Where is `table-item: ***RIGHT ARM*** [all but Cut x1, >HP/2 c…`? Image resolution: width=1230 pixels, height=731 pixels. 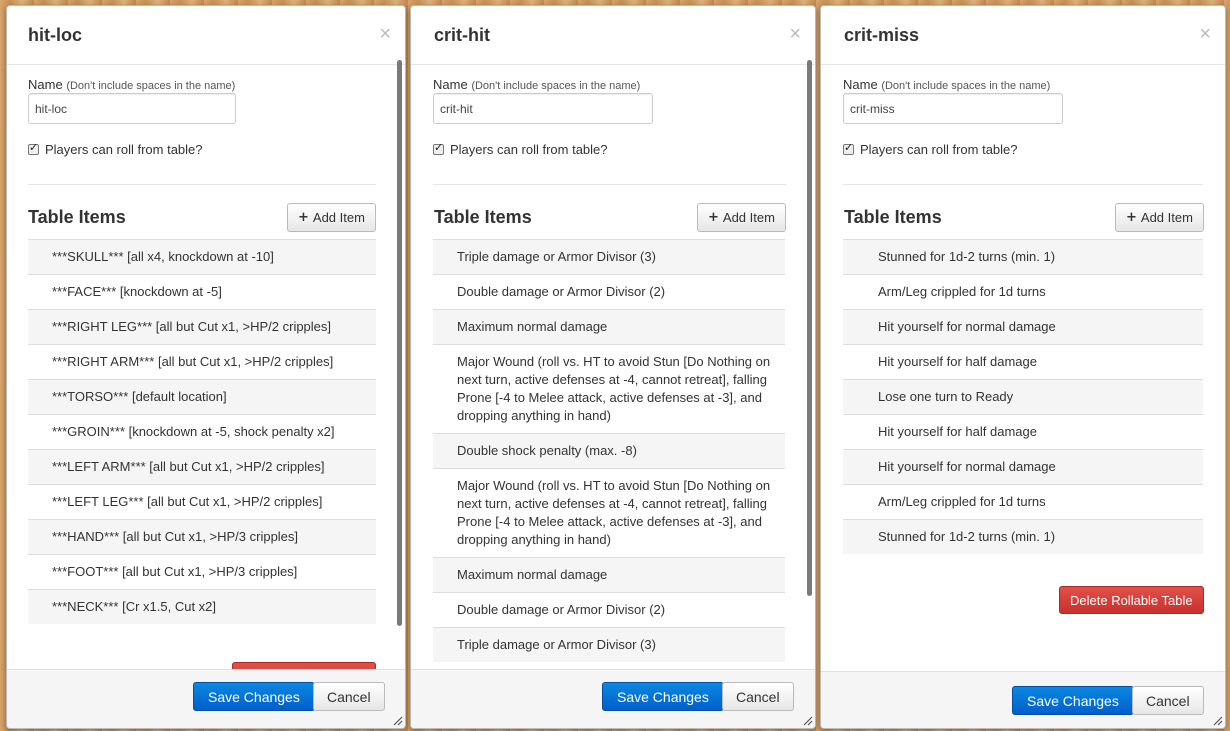
table-item: ***RIGHT ARM*** [all but Cut x1, >HP/2 c… is located at coordinates (202, 361).